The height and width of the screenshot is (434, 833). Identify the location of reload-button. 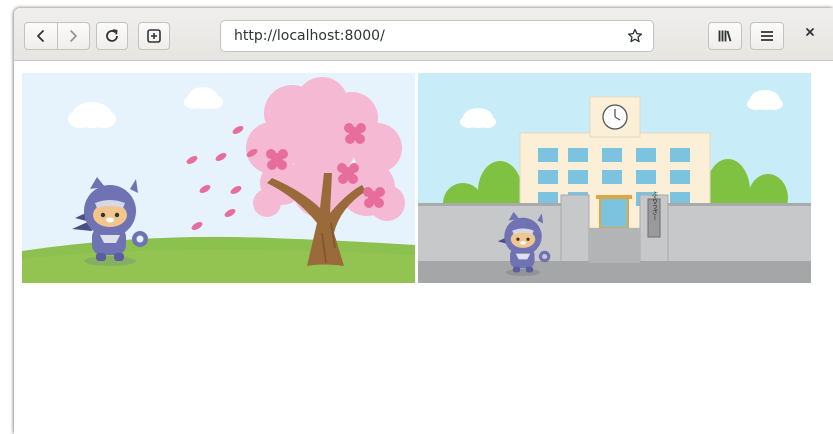
(112, 36).